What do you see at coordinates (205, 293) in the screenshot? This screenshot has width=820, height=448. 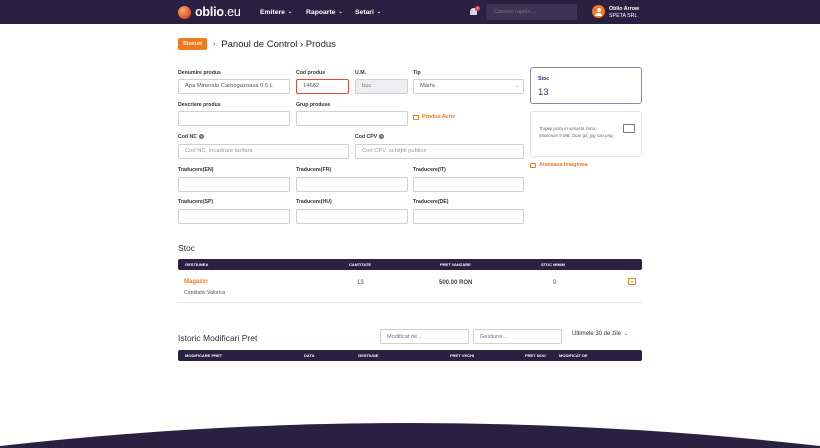 I see `gestiune-type: Cantitativ Valorica` at bounding box center [205, 293].